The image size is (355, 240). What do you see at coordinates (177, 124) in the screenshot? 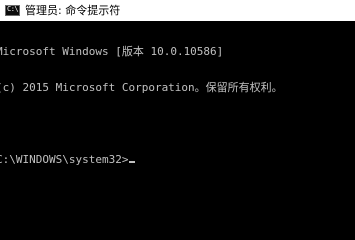
I see `console-line-blank` at bounding box center [177, 124].